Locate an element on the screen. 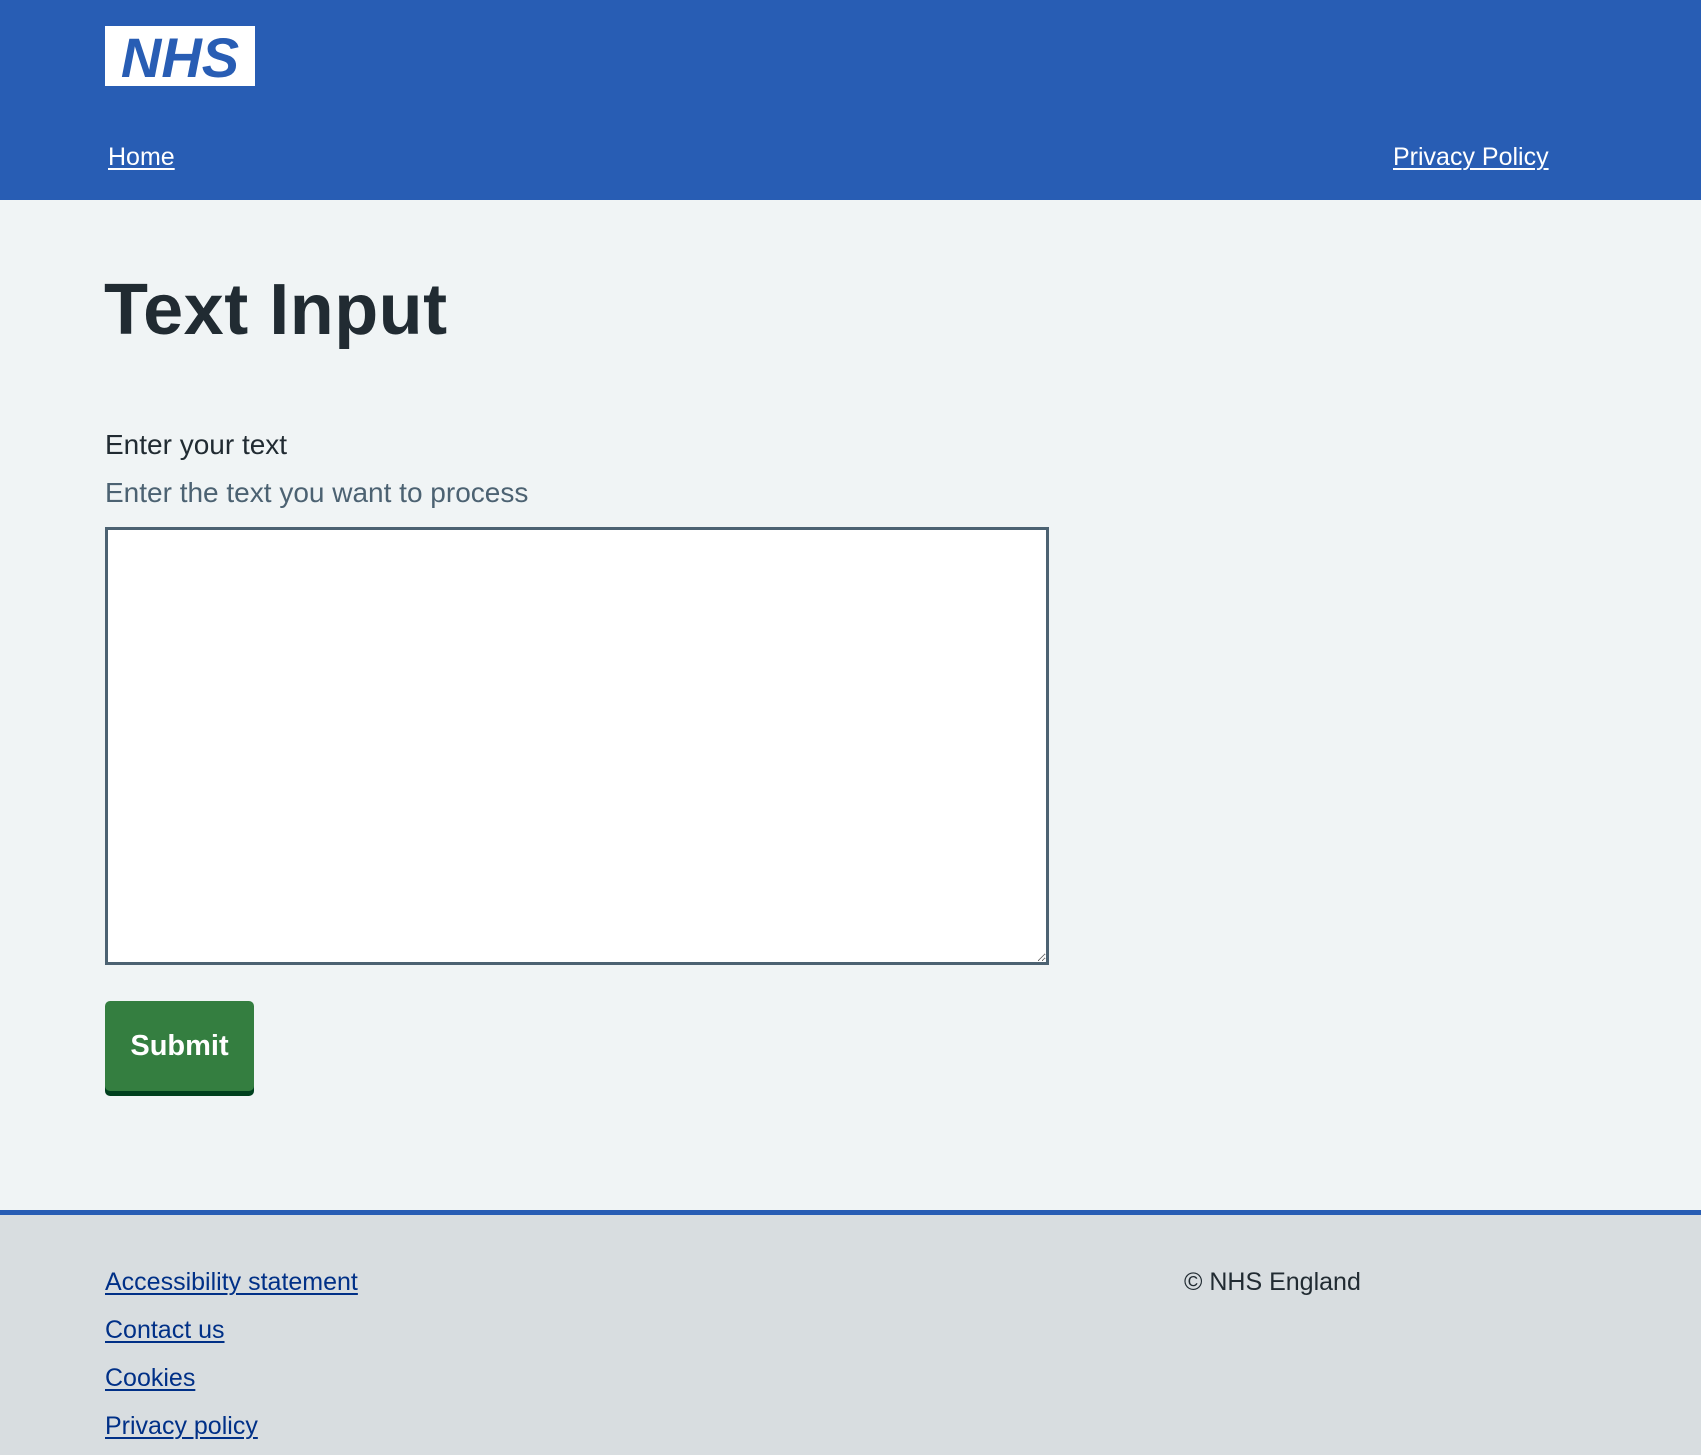  text-field-label: Enter your text is located at coordinates (196, 444).